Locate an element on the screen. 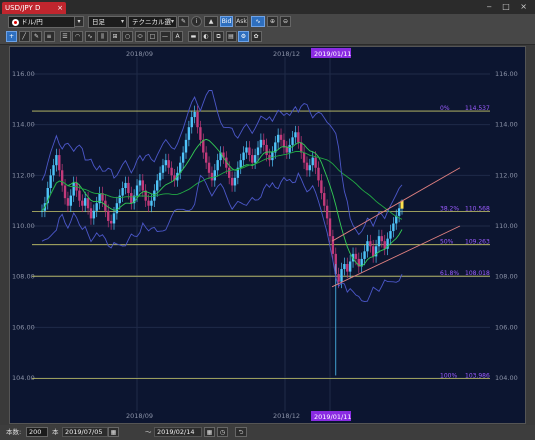 This screenshot has width=535, height=440. technical-select: テクニカル選択 ▾ is located at coordinates (152, 26).